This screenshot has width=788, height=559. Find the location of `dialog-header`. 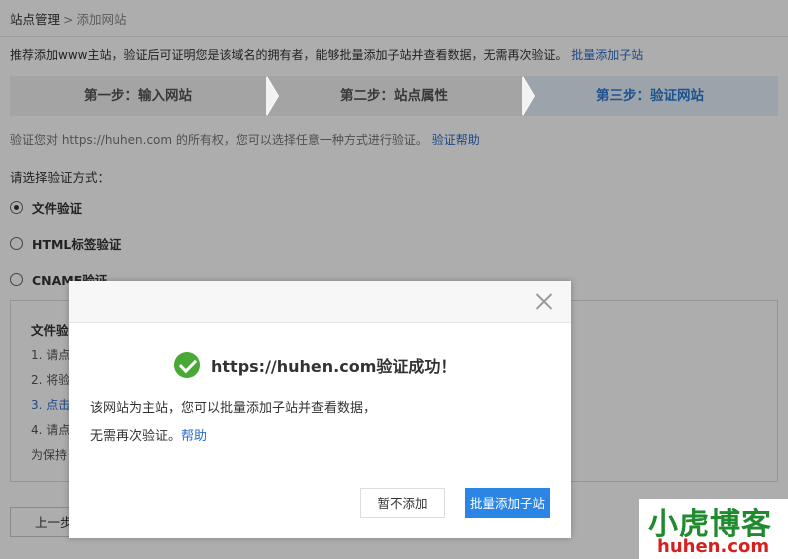

dialog-header is located at coordinates (320, 302).